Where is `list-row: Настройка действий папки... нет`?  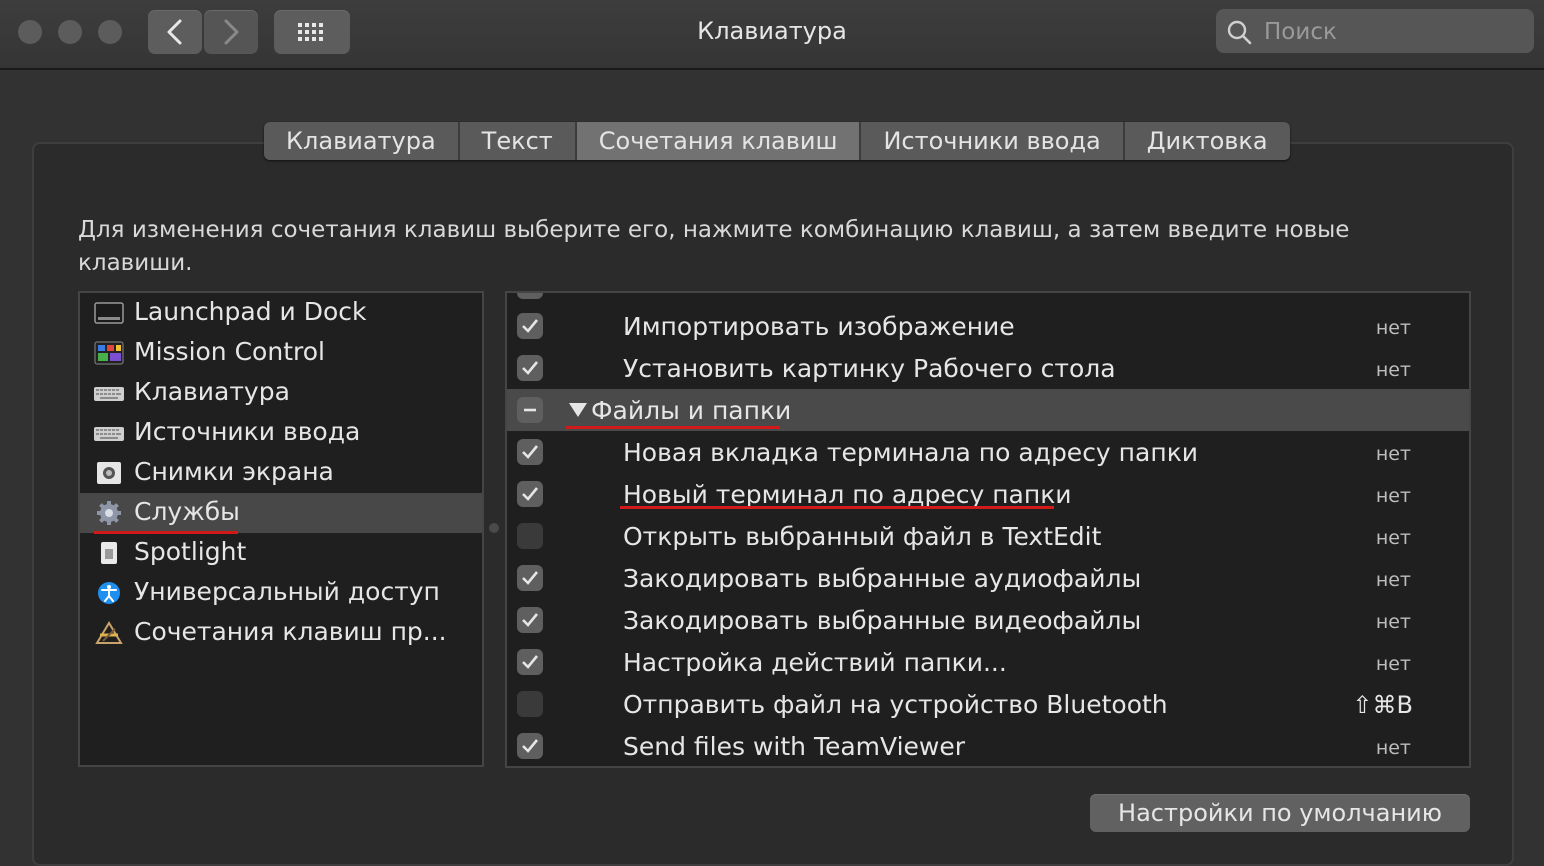
list-row: Настройка действий папки... нет is located at coordinates (988, 662).